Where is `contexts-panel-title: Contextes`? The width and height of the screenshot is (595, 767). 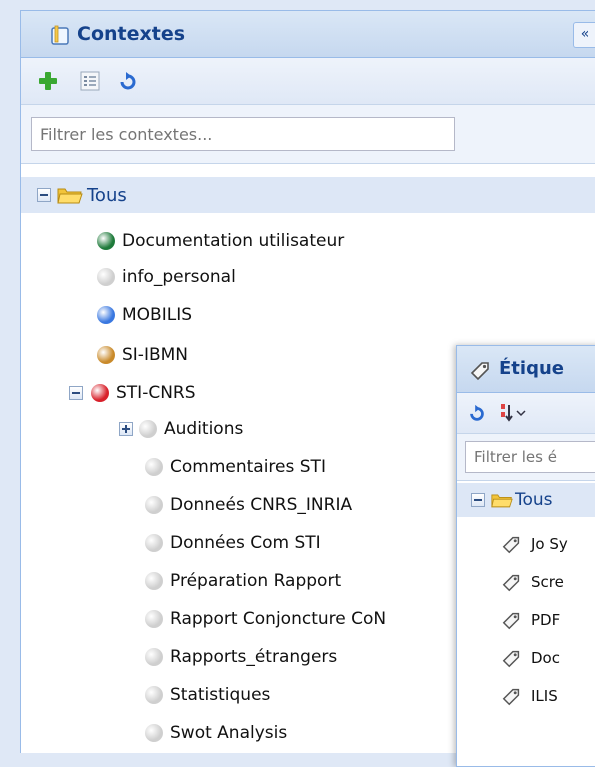
contexts-panel-title: Contextes is located at coordinates (131, 34).